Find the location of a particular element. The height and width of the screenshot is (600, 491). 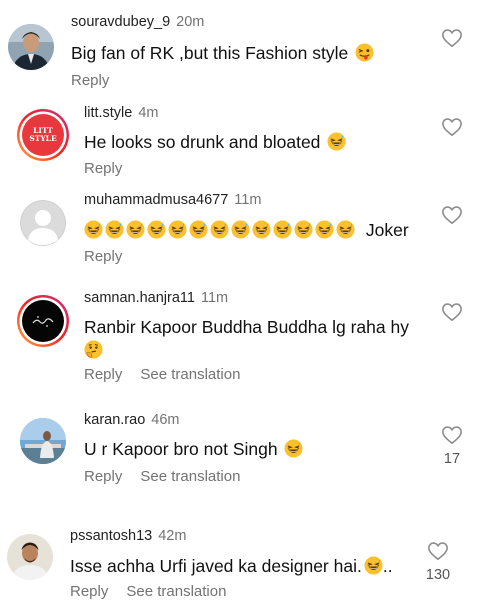

wink-tongue-emoji is located at coordinates (364, 52).